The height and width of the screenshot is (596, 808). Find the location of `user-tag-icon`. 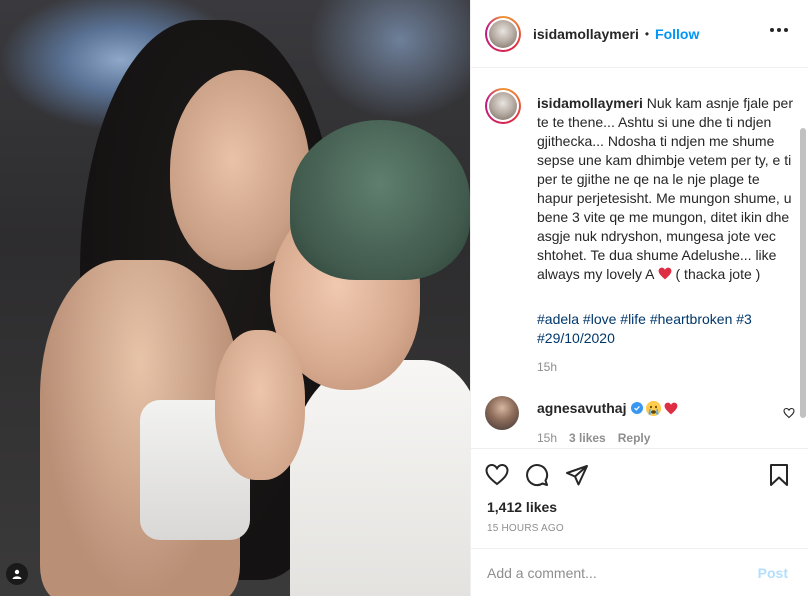

user-tag-icon is located at coordinates (17, 574).